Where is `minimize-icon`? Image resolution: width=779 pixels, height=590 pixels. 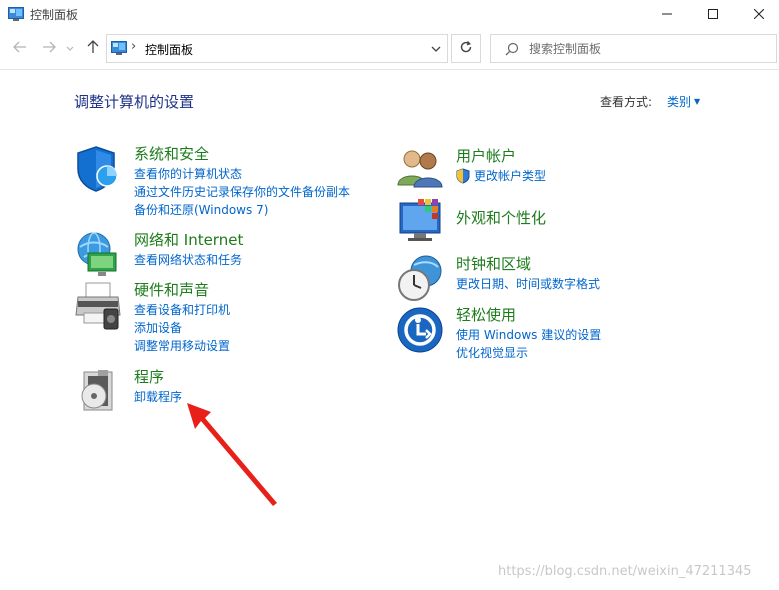
minimize-icon is located at coordinates (667, 15).